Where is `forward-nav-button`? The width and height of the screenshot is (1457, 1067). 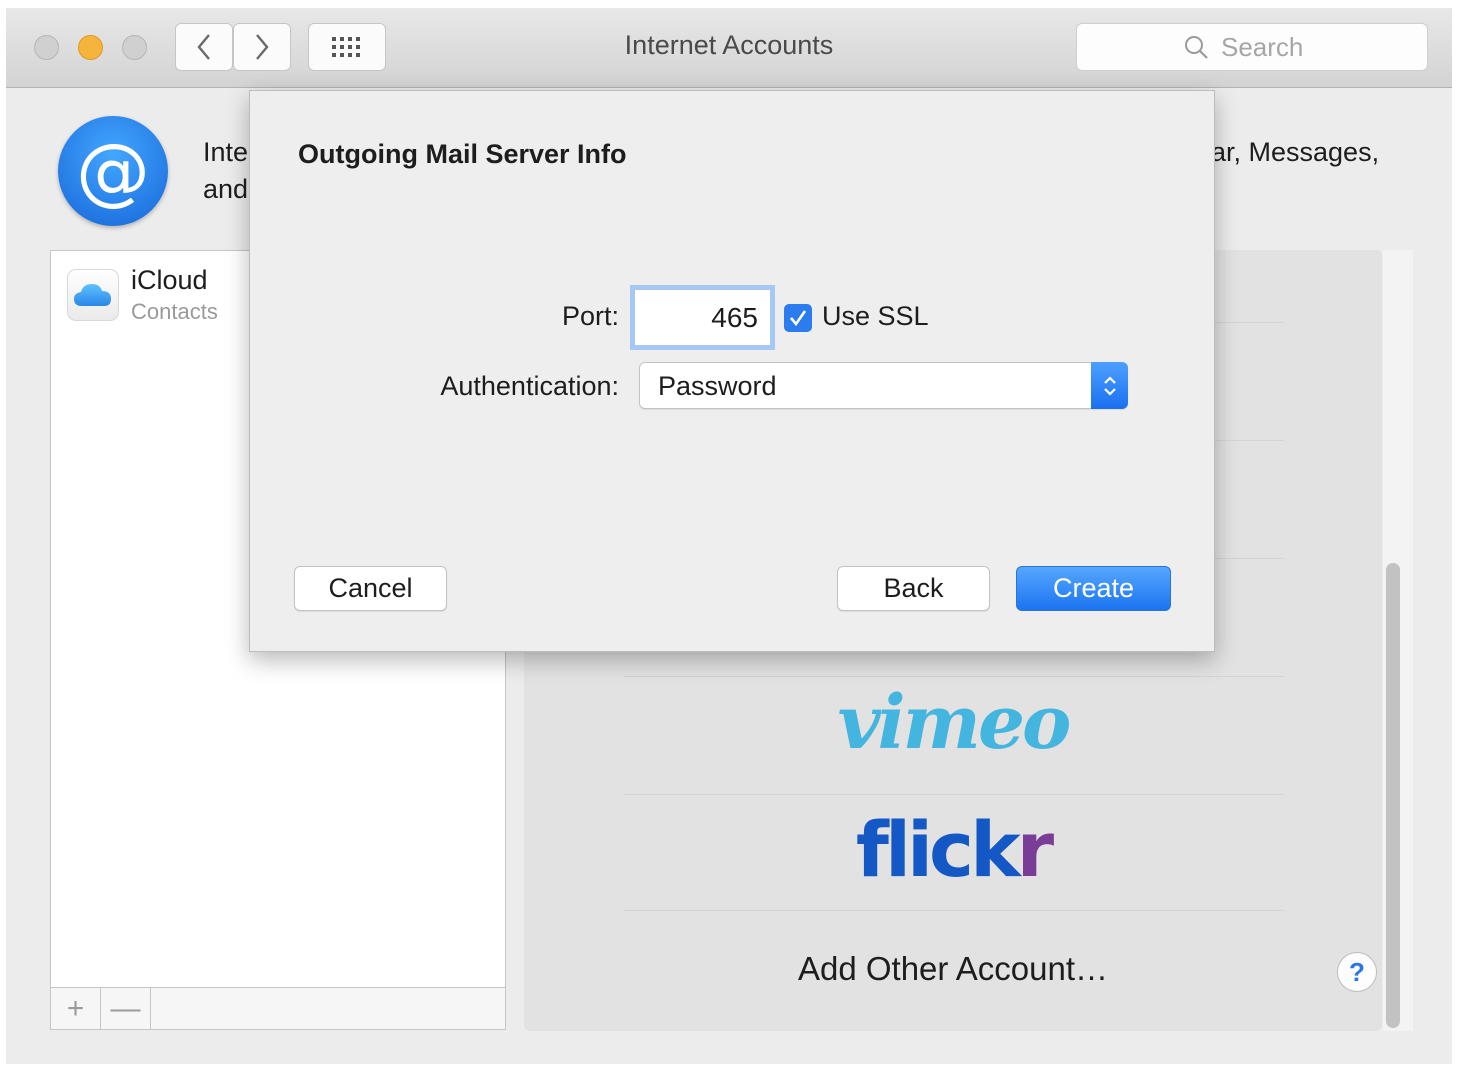
forward-nav-button is located at coordinates (262, 47).